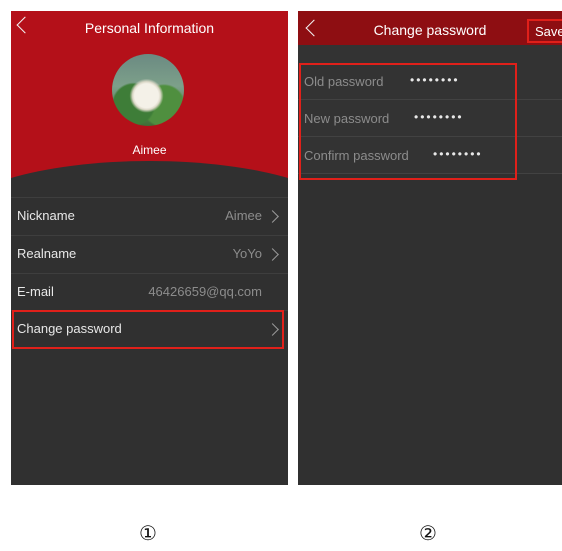 This screenshot has height=551, width=562. I want to click on row-nickname: Nickname Aimee, so click(149, 216).